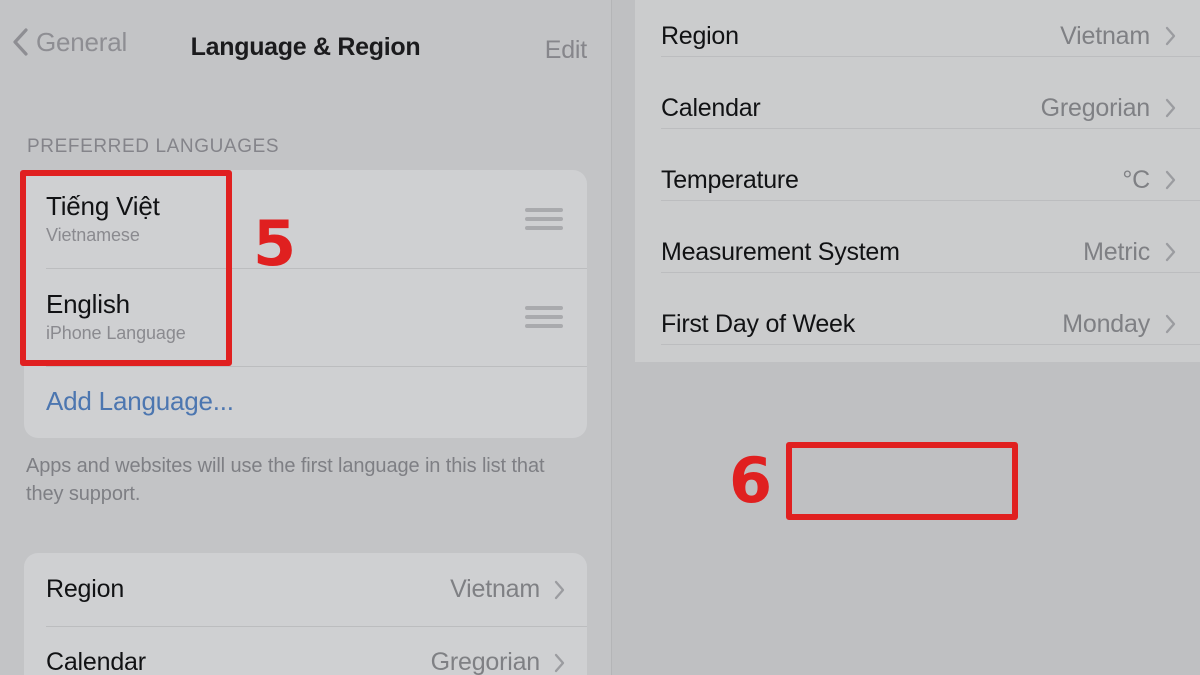 Image resolution: width=1200 pixels, height=675 pixels. What do you see at coordinates (917, 252) in the screenshot?
I see `setting-row-measurement-system: Measurement System Metric` at bounding box center [917, 252].